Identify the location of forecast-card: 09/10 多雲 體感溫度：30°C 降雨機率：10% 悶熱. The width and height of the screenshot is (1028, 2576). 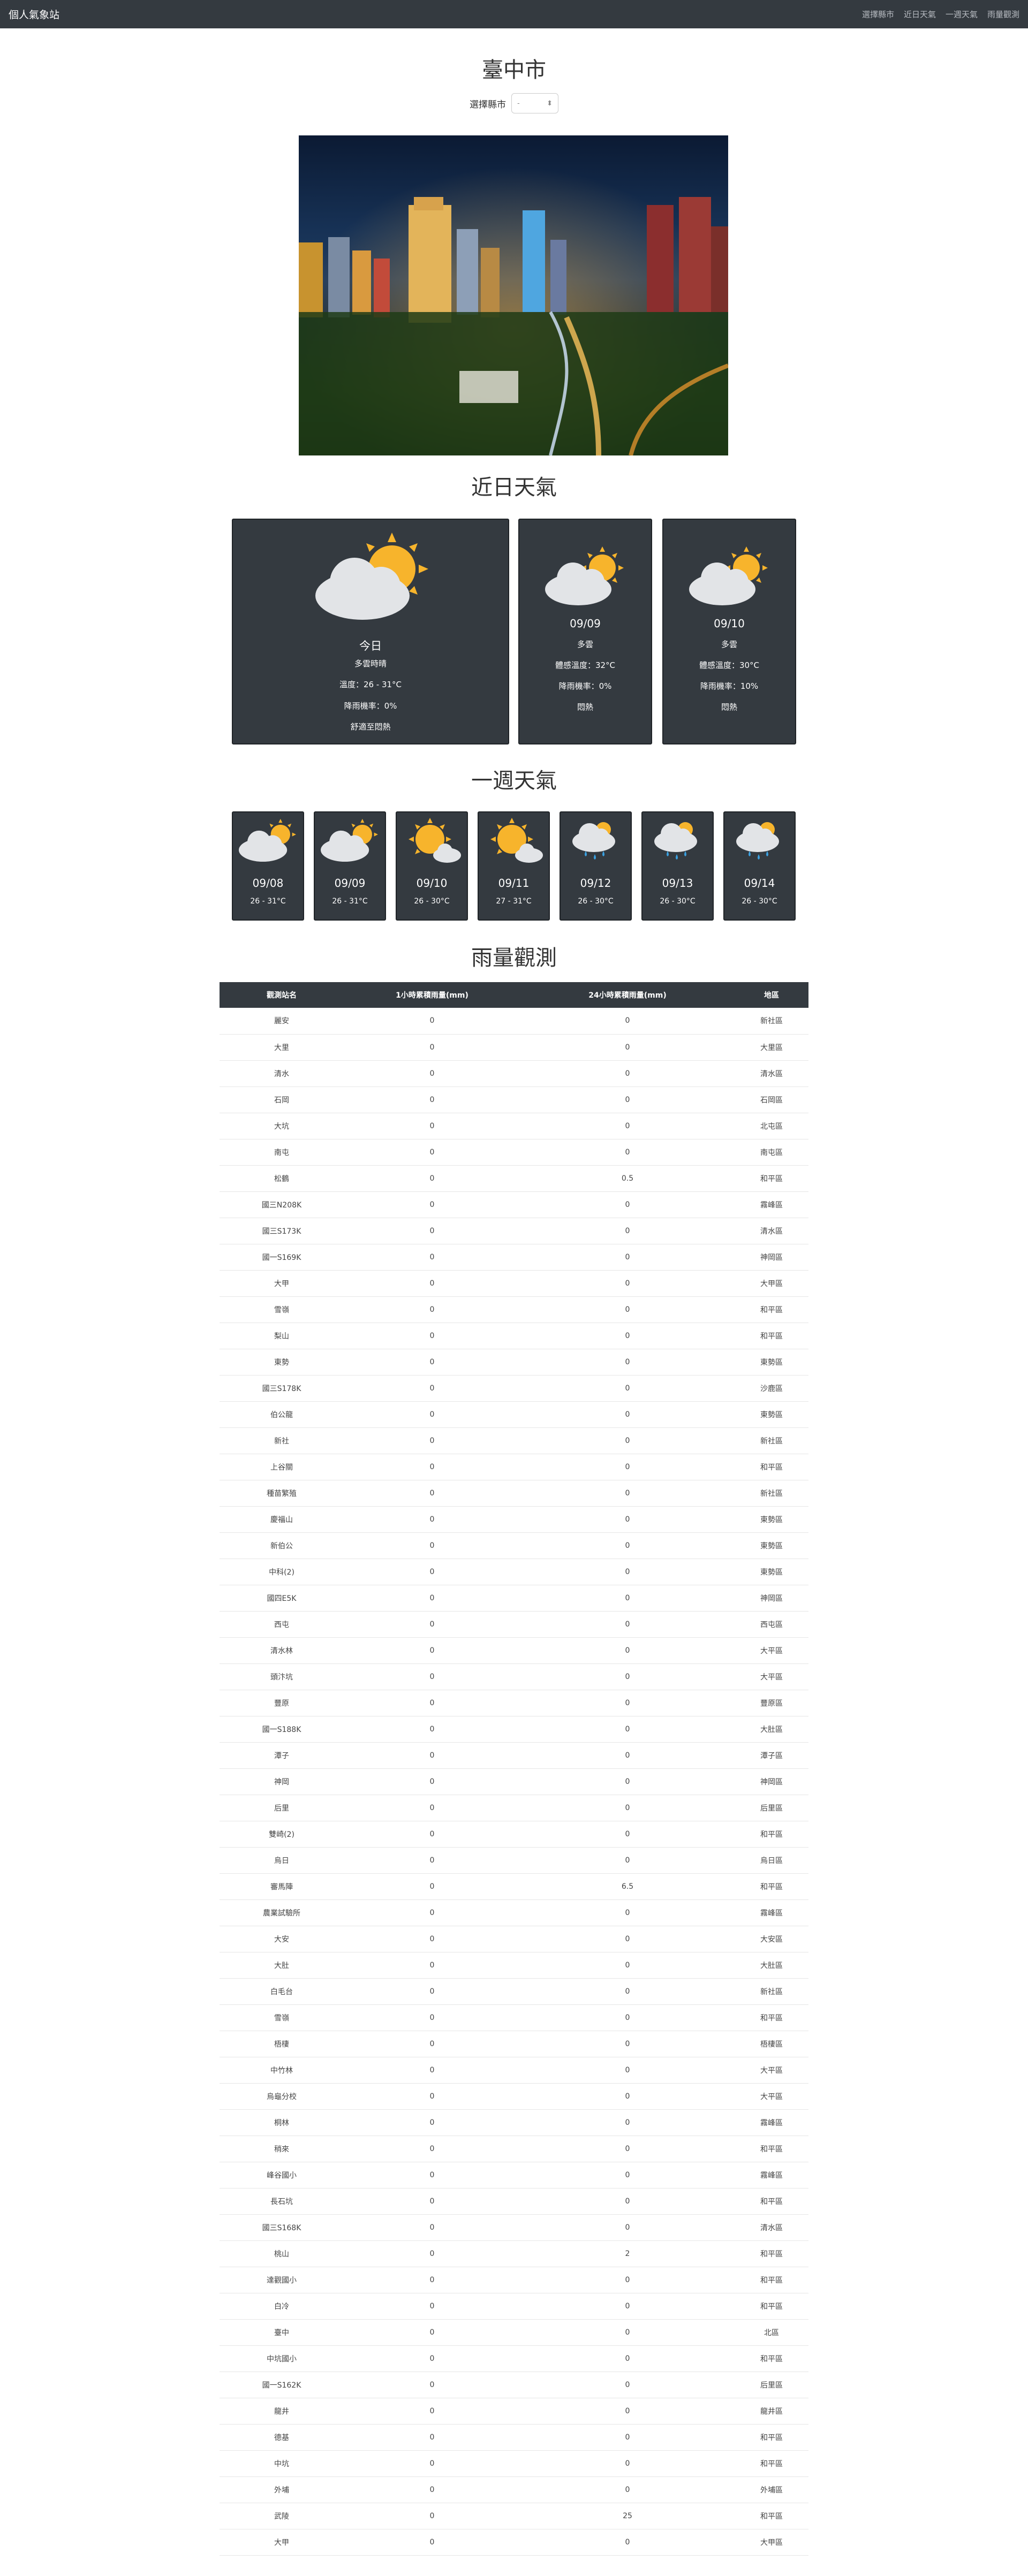
(729, 631).